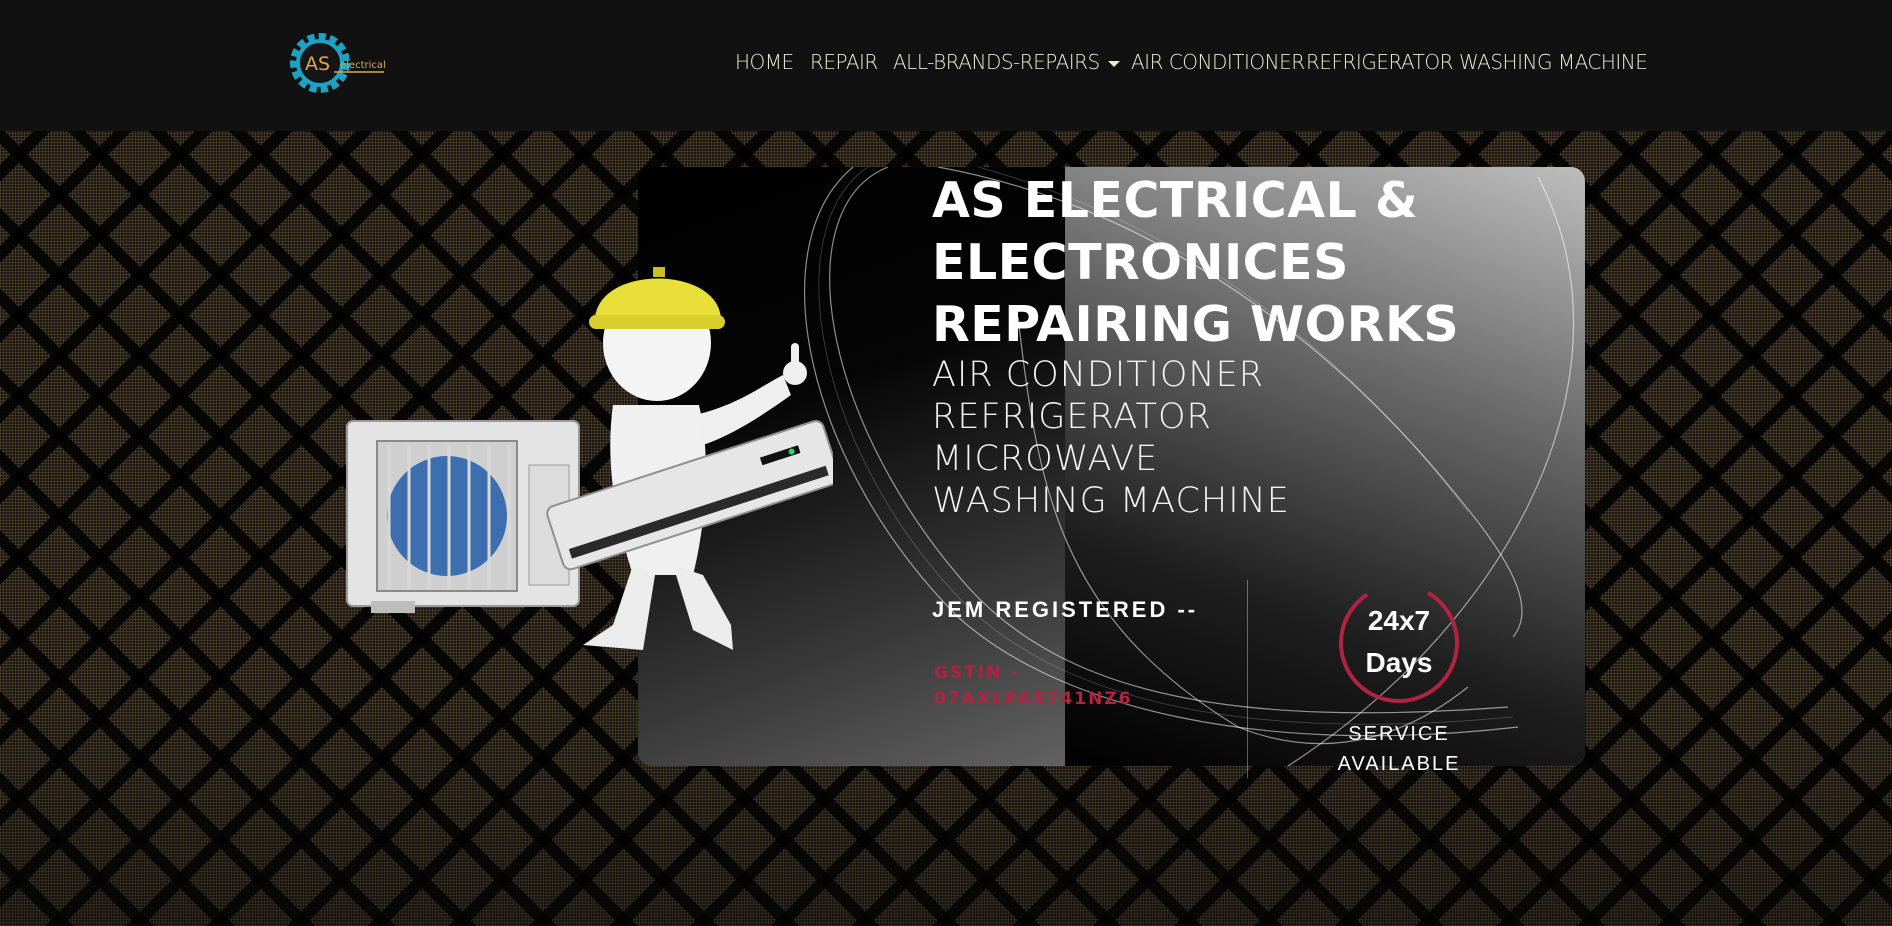  I want to click on nav-washing-machine: WASHING MACHINE, so click(1553, 62).